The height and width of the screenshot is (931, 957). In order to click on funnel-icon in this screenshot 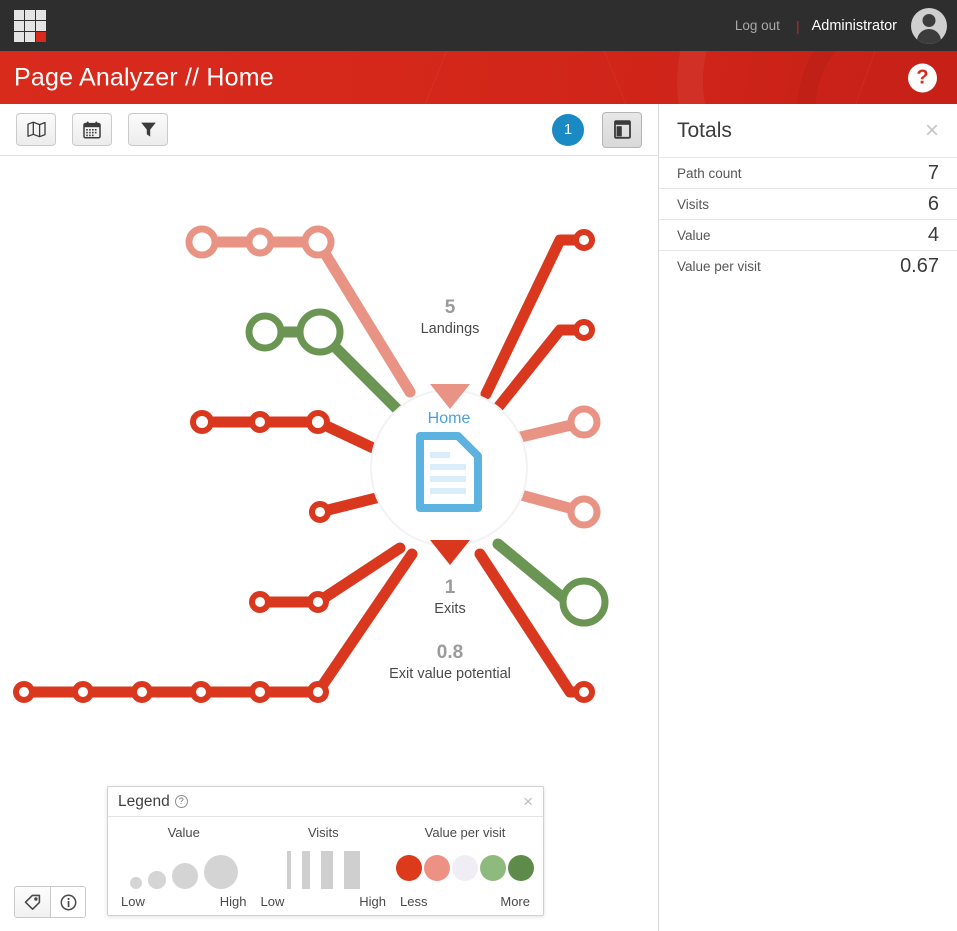, I will do `click(148, 129)`.